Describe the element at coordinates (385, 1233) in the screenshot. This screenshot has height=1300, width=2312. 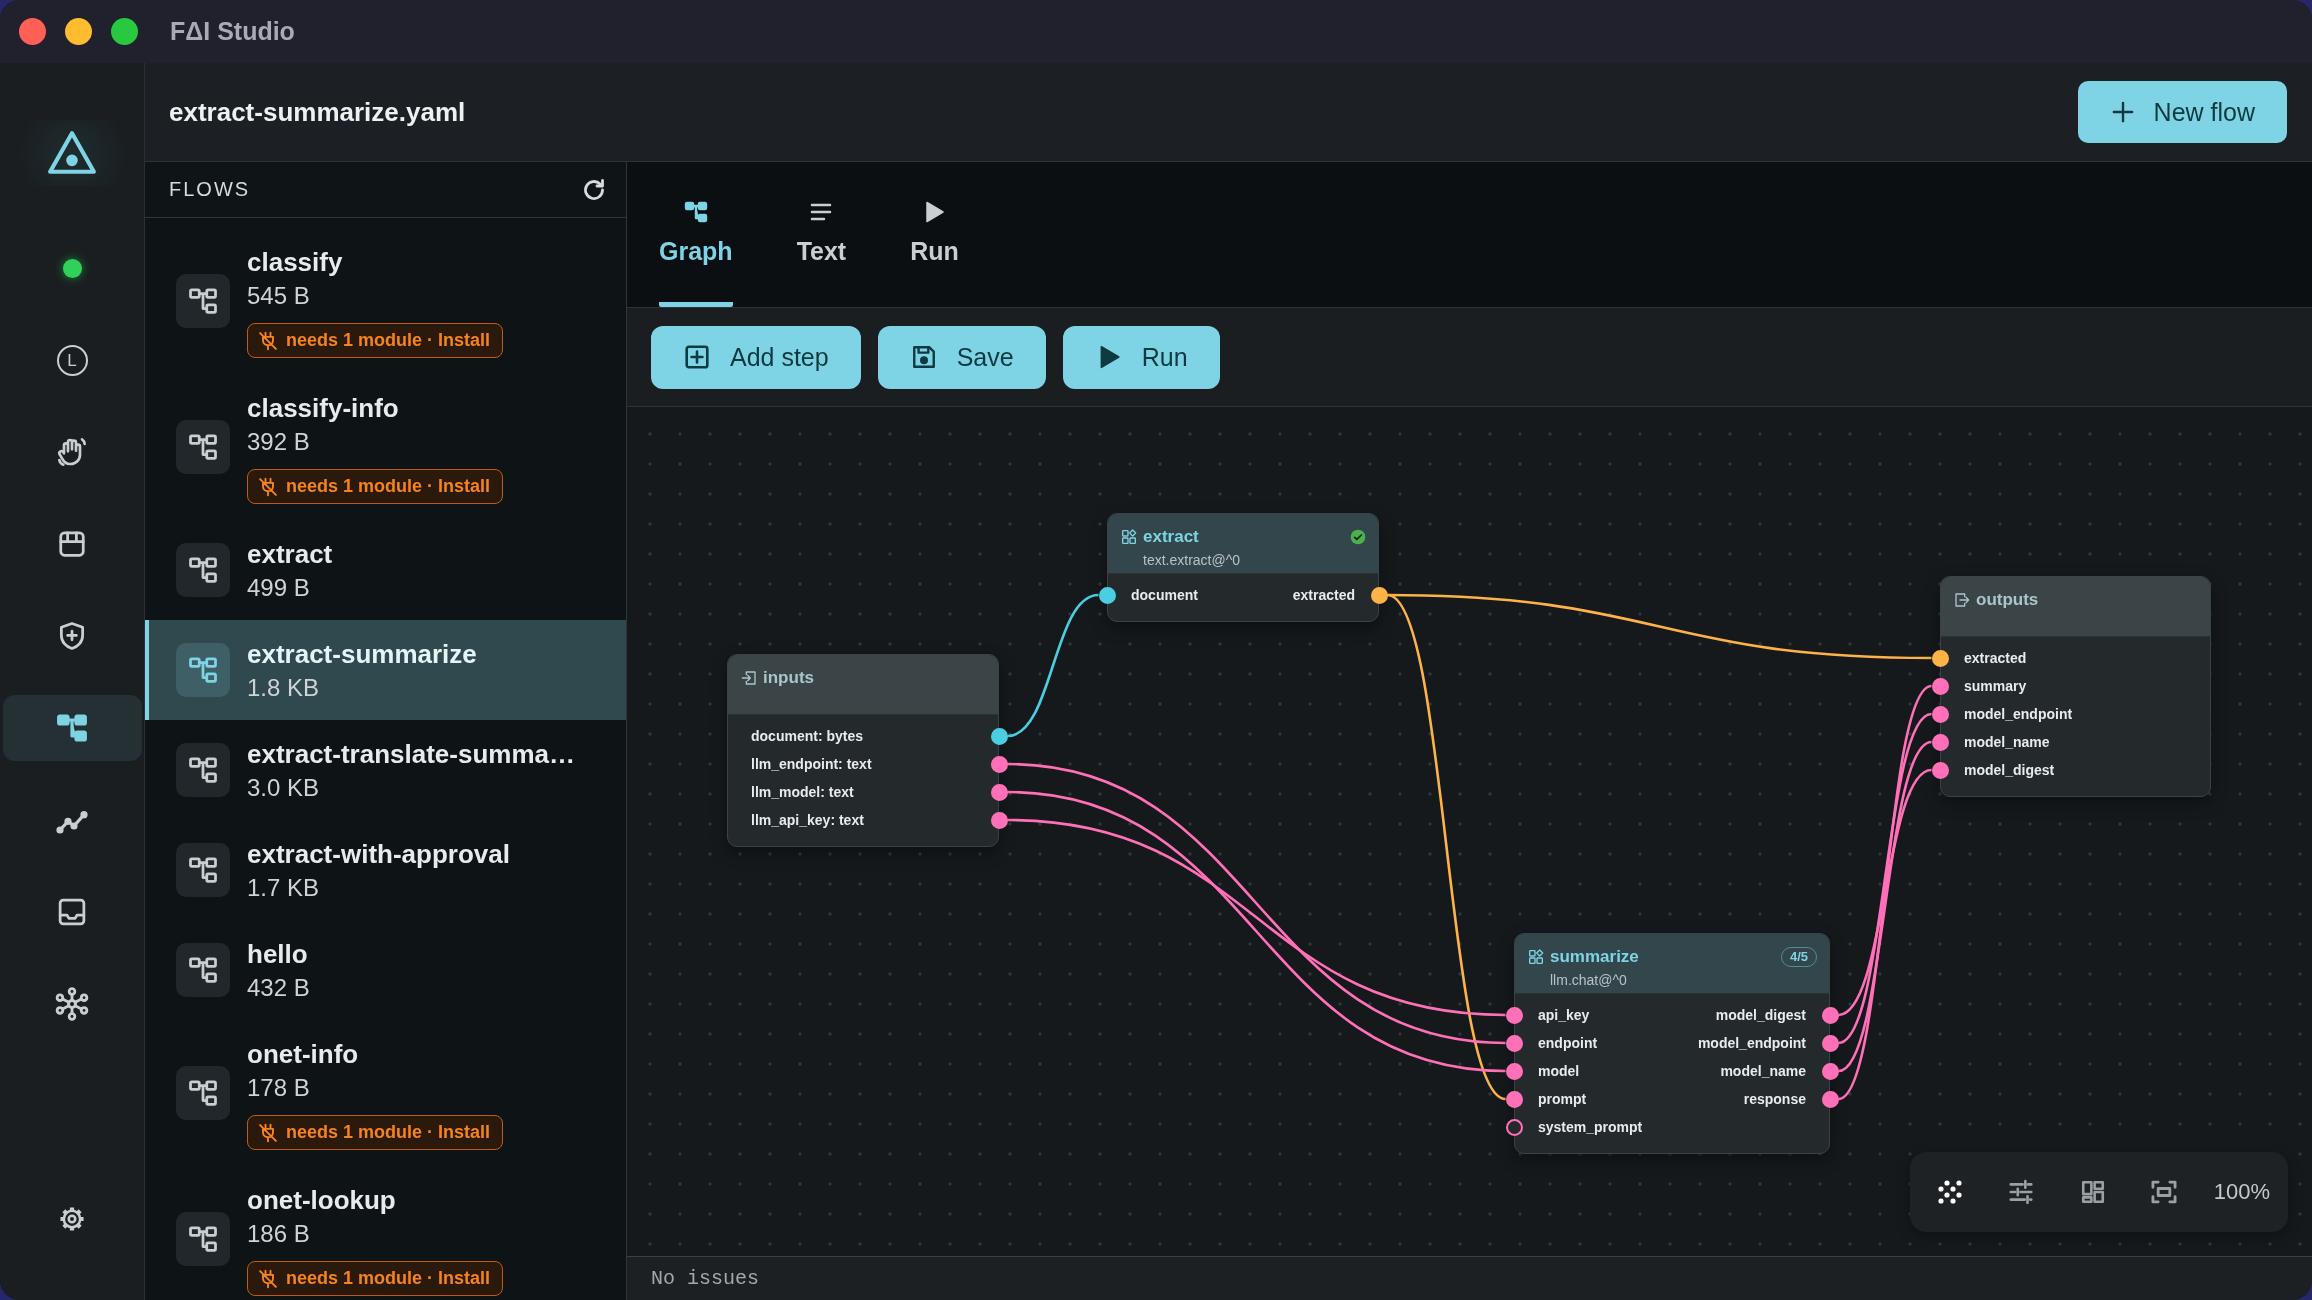
I see `flow-list-item: onet-lookup 186 B needs 1 module · Install` at that location.